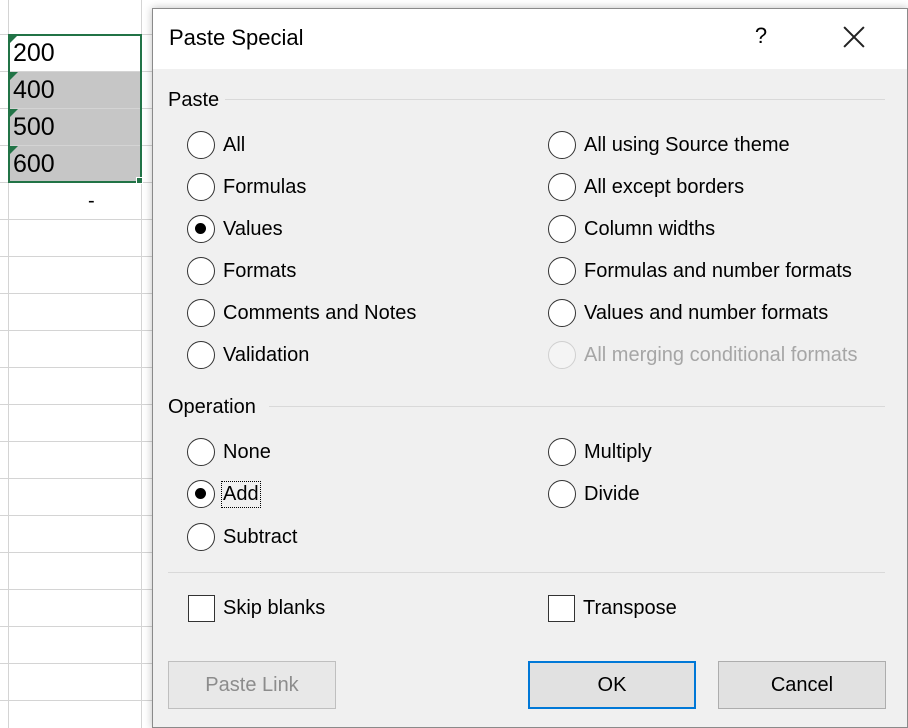 The image size is (908, 728). Describe the element at coordinates (260, 536) in the screenshot. I see `option-label: Subtract` at that location.